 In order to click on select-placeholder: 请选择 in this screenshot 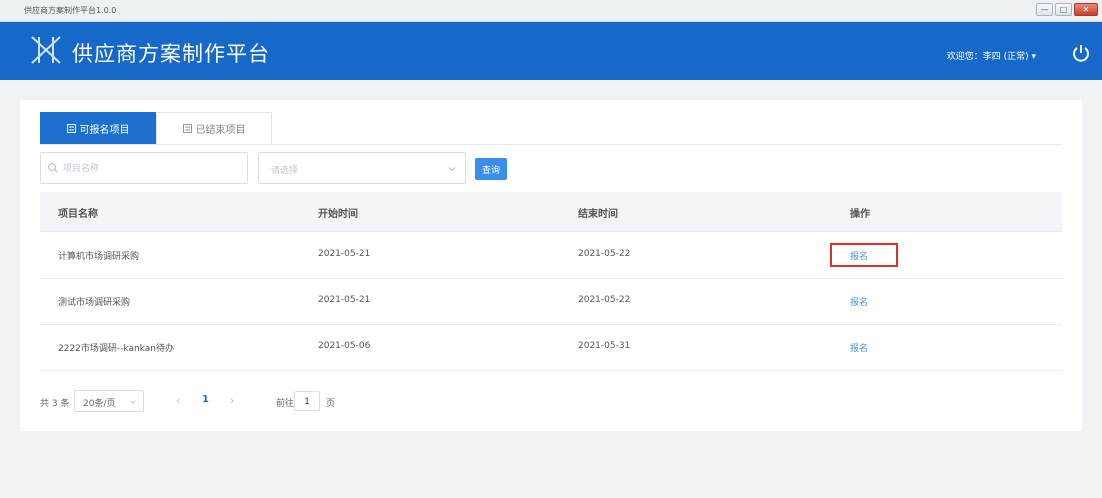, I will do `click(285, 171)`.